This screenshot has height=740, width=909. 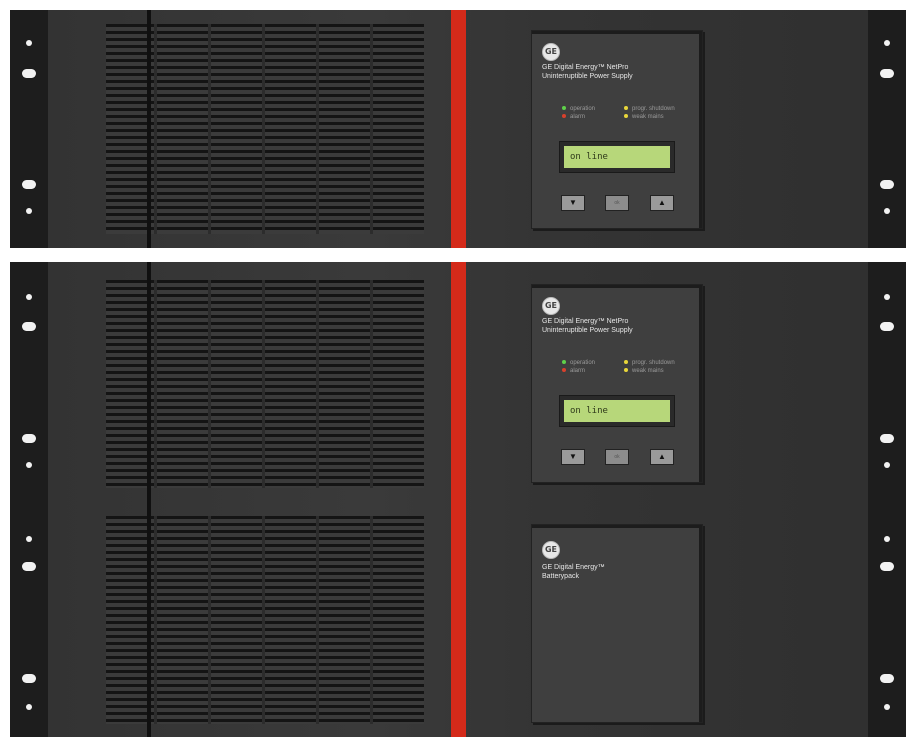 I want to click on brand-line-2: Batterypack, so click(x=560, y=576).